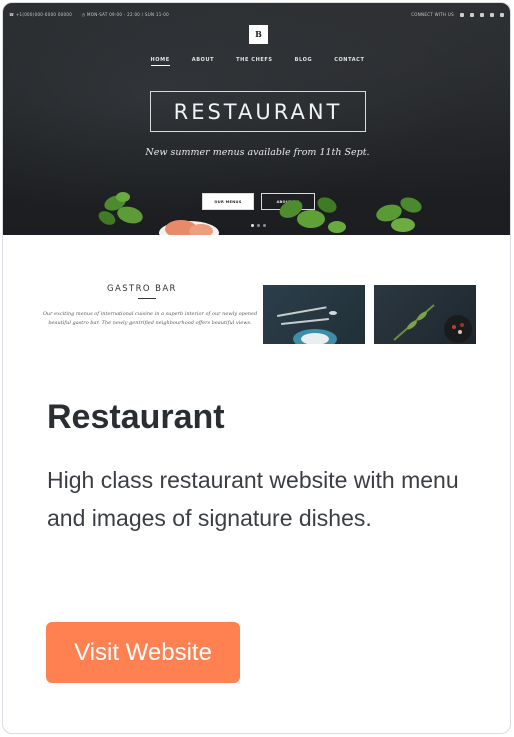 The image size is (514, 737). I want to click on preview-brand-frame: RESTAURANT, so click(258, 111).